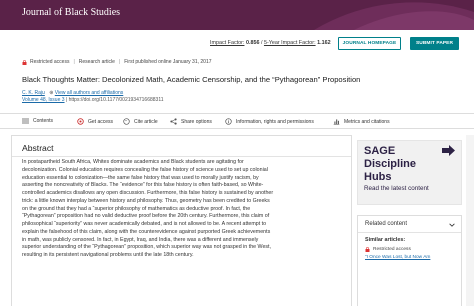 The image size is (474, 306). I want to click on ad-line-3: Hubs, so click(378, 177).